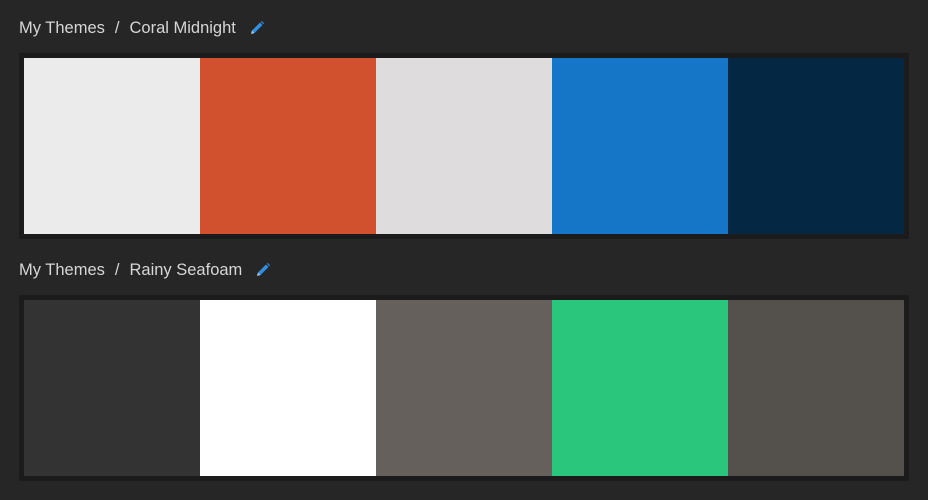  I want to click on breadcrumb: My Themes / Rainy Seafoam, so click(145, 270).